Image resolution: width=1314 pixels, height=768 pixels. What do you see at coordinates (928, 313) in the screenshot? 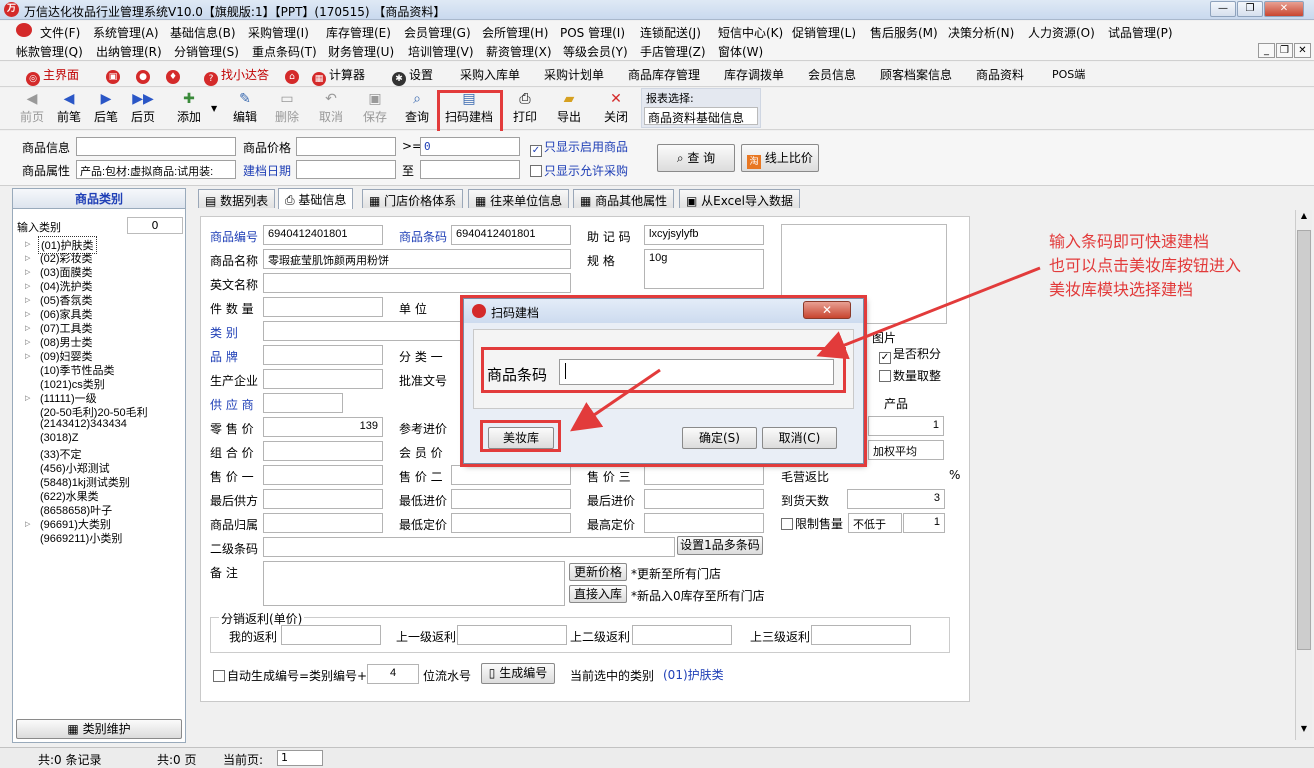
I see `arrow-to-barcode` at bounding box center [928, 313].